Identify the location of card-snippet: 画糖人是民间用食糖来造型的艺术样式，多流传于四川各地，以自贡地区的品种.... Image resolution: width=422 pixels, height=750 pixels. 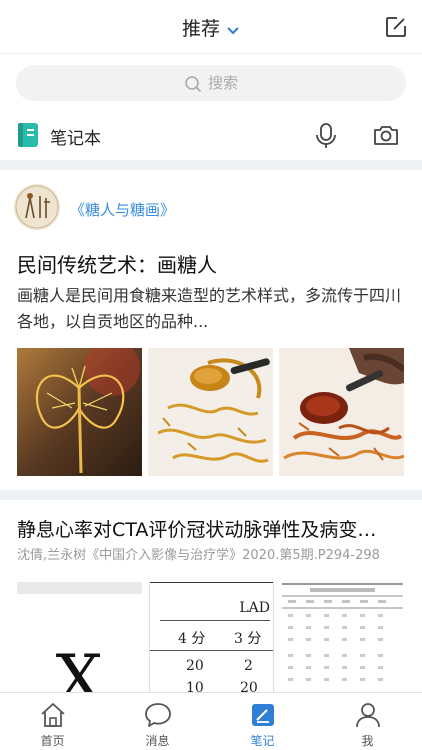
(209, 308).